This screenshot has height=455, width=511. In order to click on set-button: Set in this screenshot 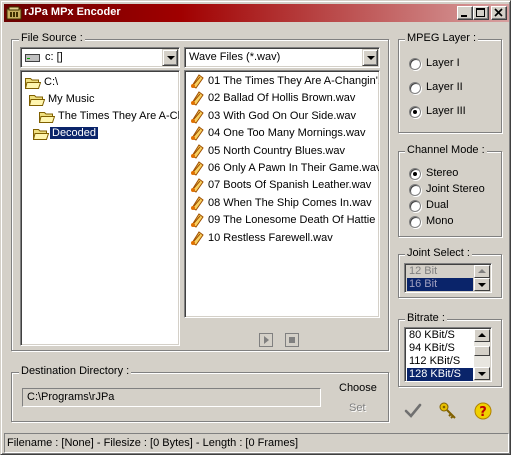, I will do `click(357, 408)`.